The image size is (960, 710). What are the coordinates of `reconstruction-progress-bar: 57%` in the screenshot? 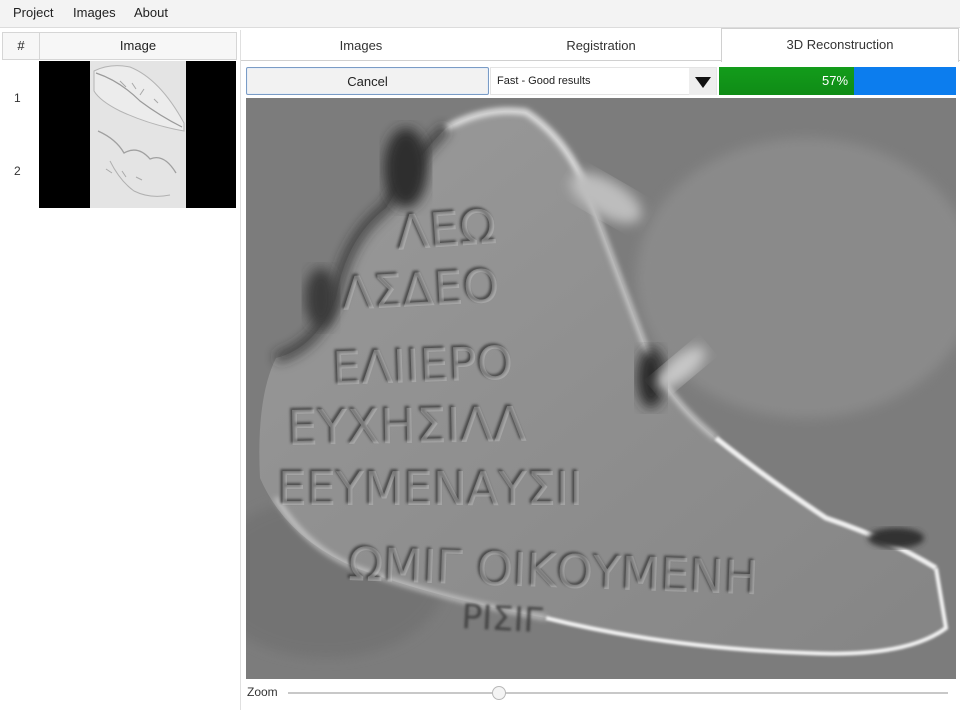 It's located at (837, 81).